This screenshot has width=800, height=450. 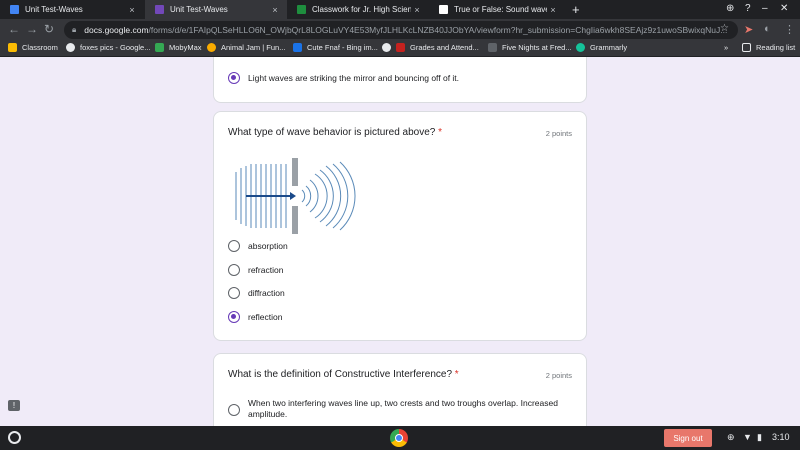 What do you see at coordinates (256, 293) in the screenshot?
I see `option-diffraction: diffraction` at bounding box center [256, 293].